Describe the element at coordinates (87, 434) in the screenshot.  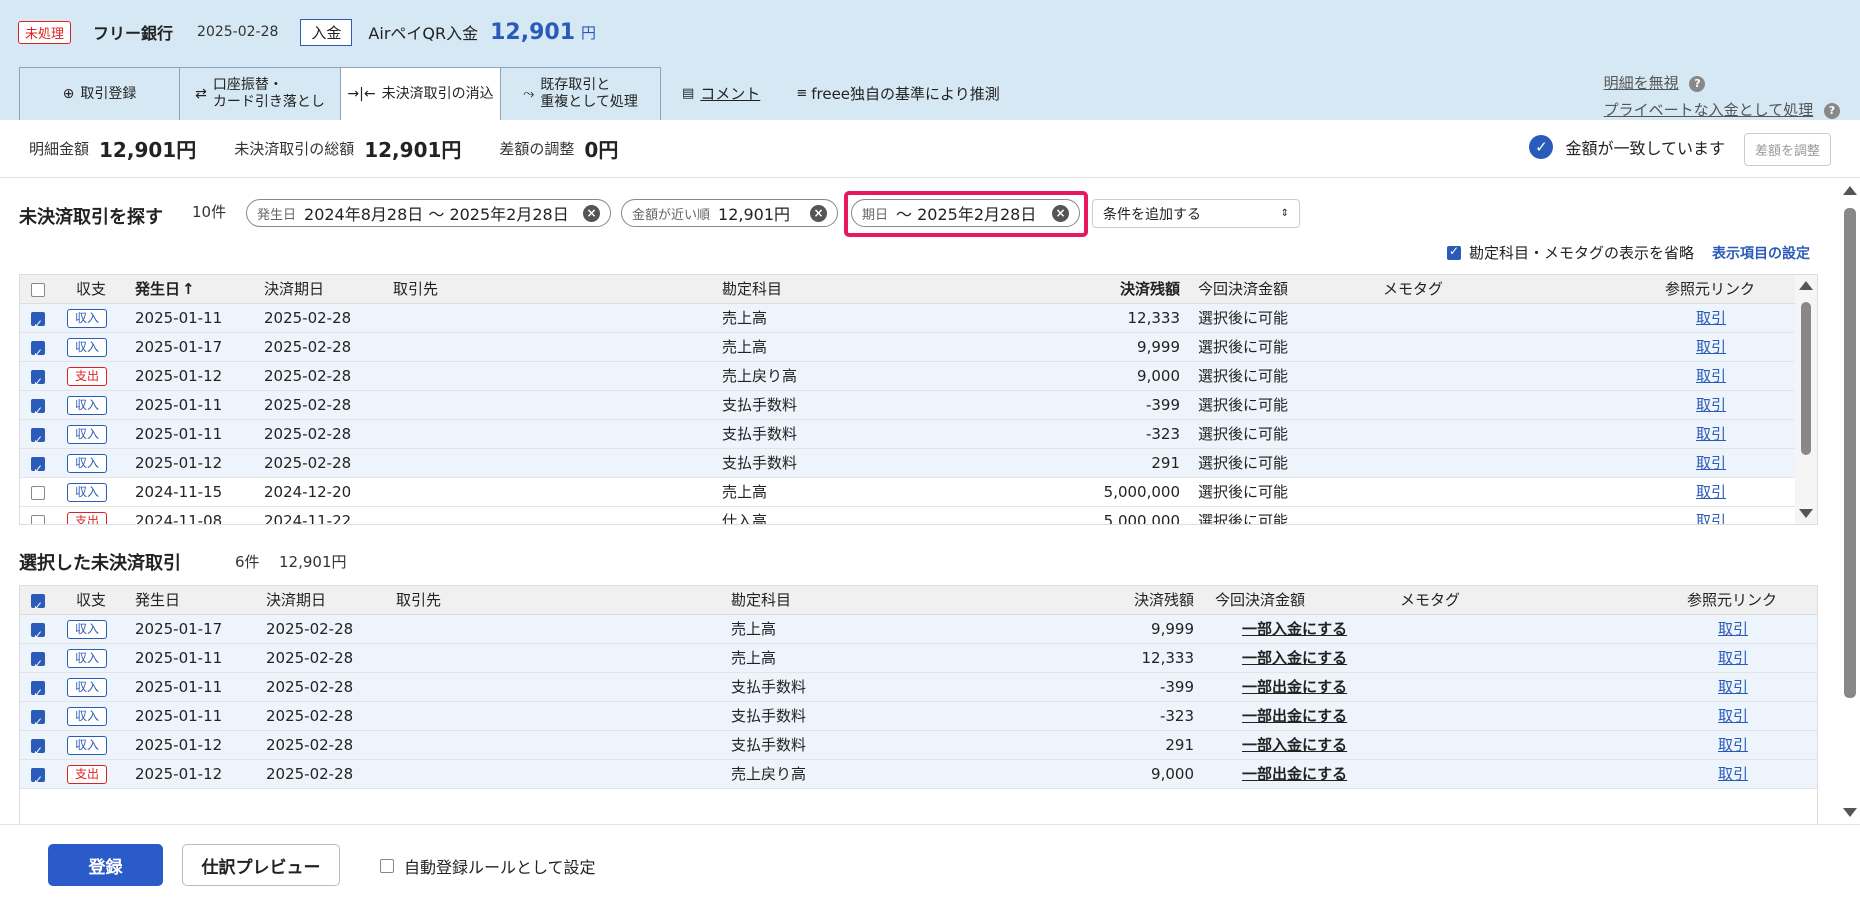
I see `type-cell: 収入` at that location.